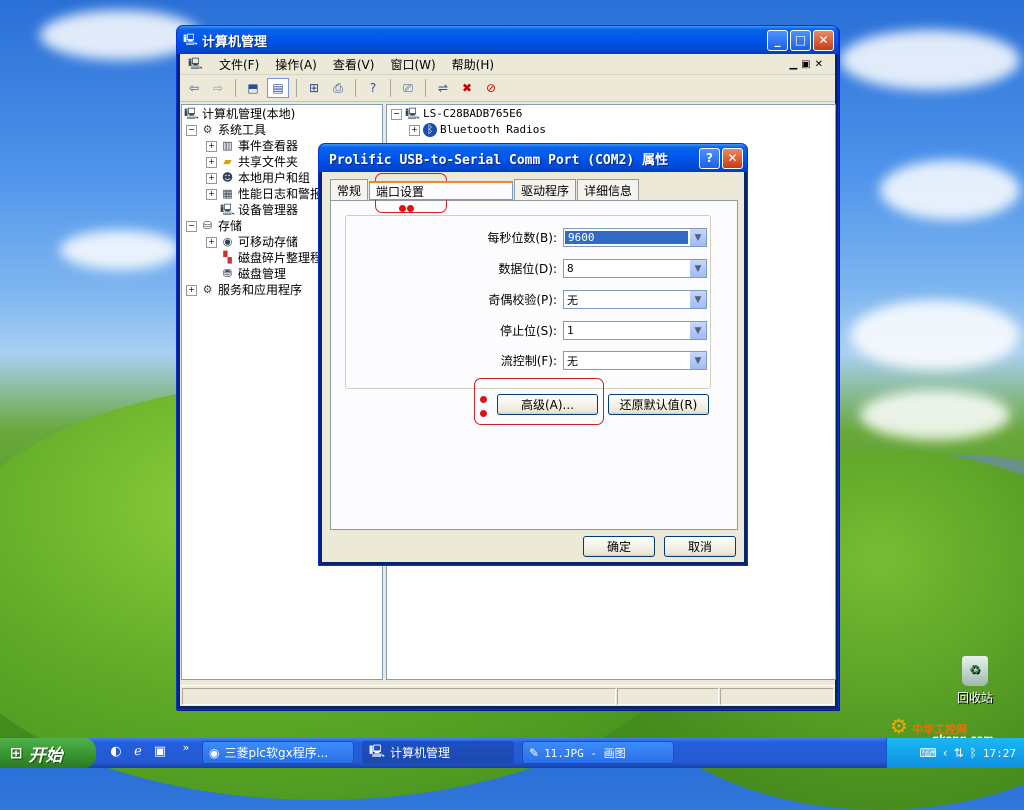 The height and width of the screenshot is (810, 1024). I want to click on keyboard-icon: ⌨, so click(927, 753).